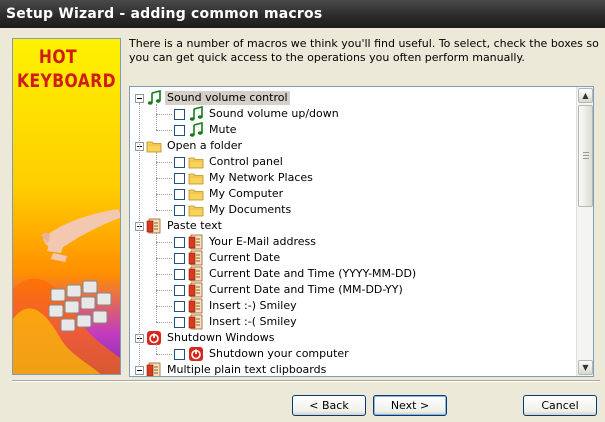  I want to click on tree-item: Your E-Mail address, so click(246, 242).